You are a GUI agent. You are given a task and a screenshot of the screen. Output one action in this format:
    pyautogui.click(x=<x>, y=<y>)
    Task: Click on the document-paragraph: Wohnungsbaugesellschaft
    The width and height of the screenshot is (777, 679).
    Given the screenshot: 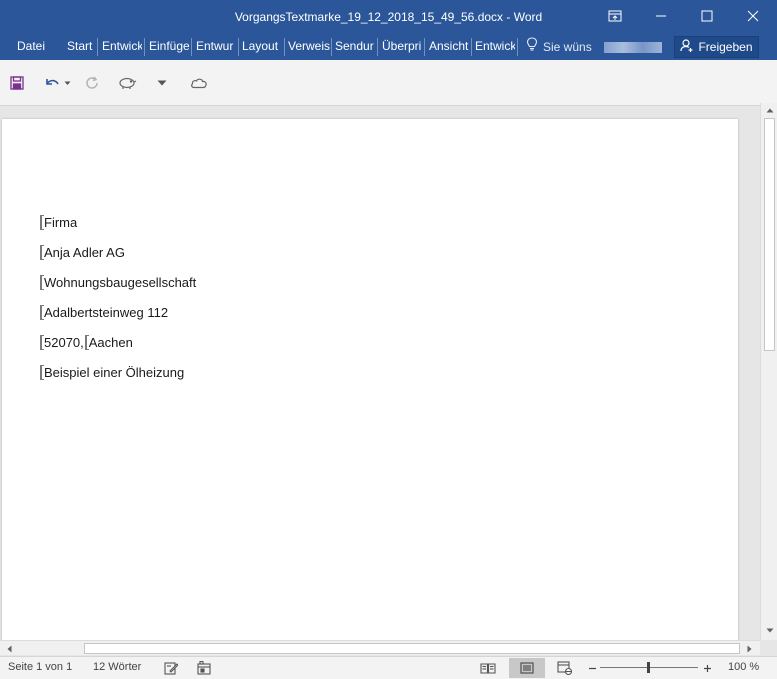 What is the action you would take?
    pyautogui.click(x=118, y=282)
    